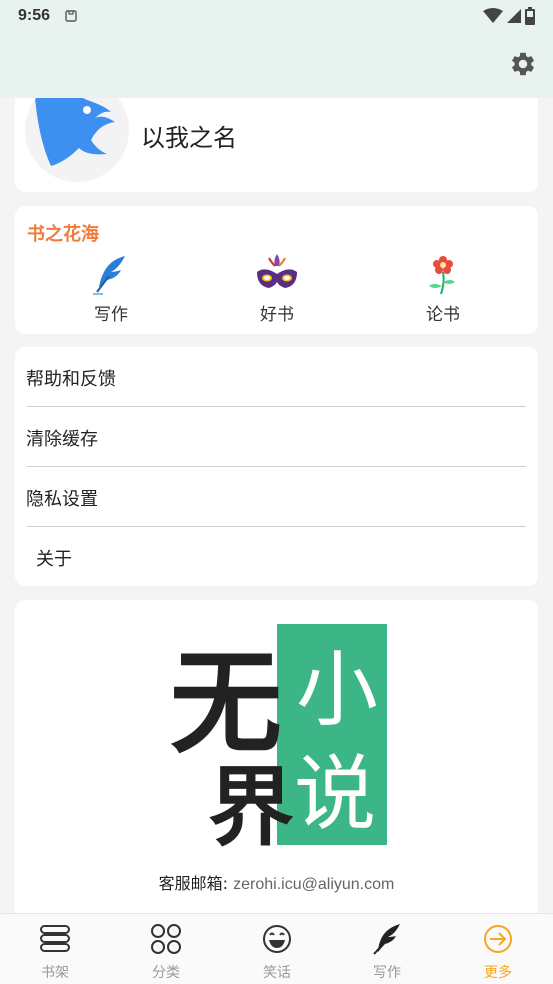 Image resolution: width=553 pixels, height=984 pixels. Describe the element at coordinates (71, 379) in the screenshot. I see `menu-item-label: 帮助和反馈` at that location.